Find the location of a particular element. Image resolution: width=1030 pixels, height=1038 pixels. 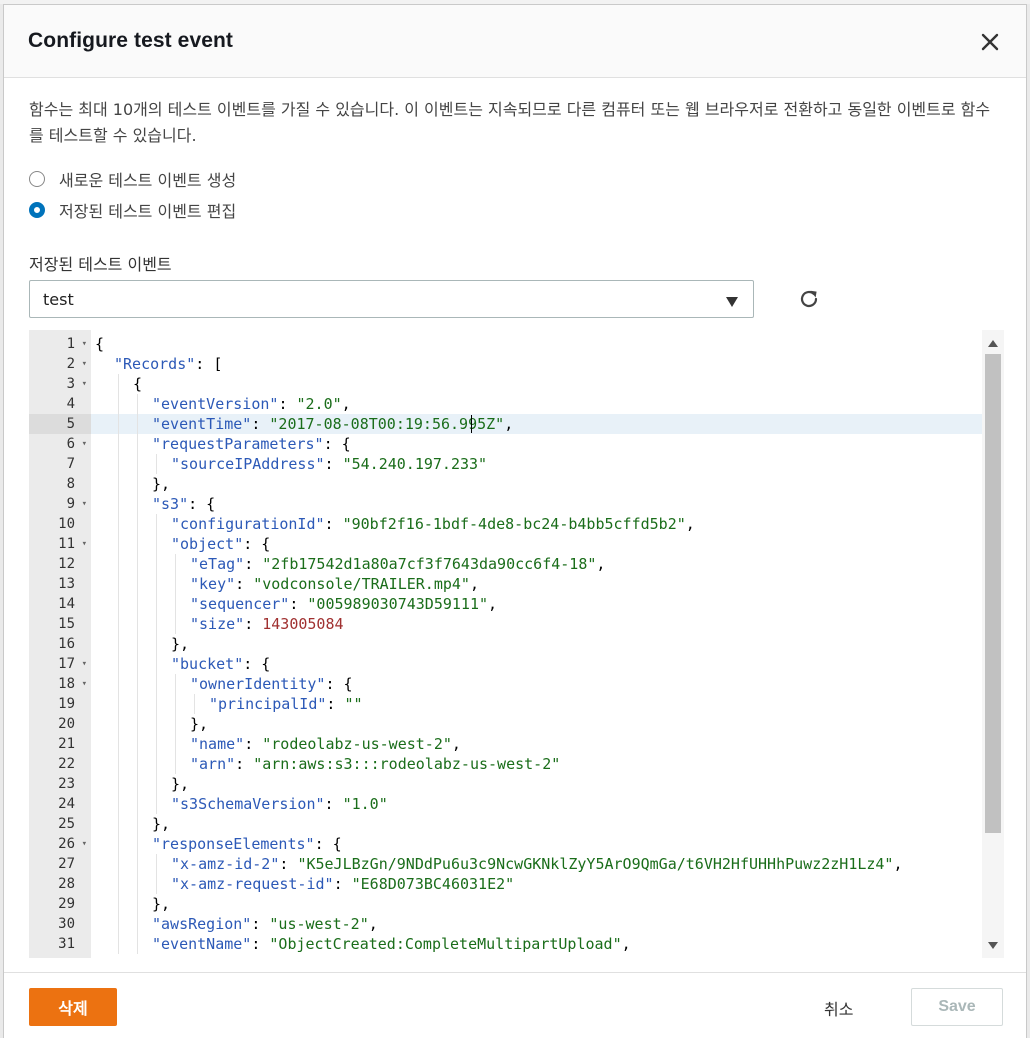

json-key: "eTag" is located at coordinates (217, 564).